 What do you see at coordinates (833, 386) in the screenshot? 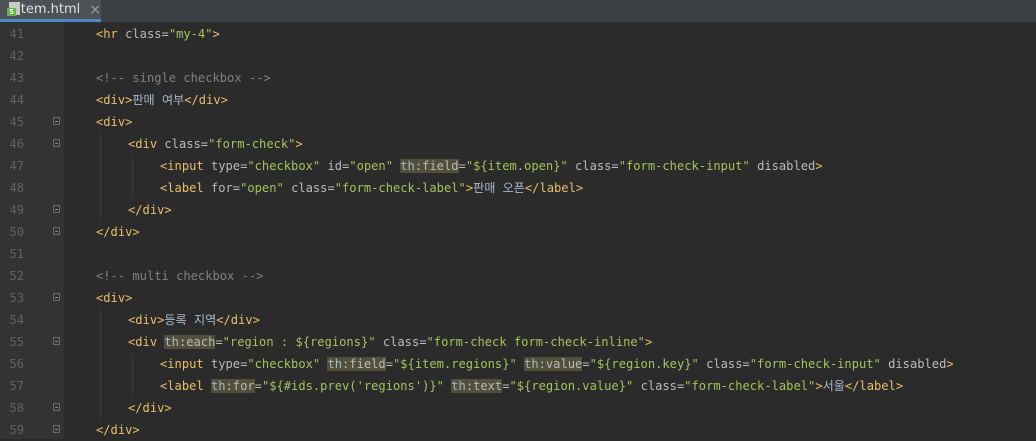
I see `code-token: 서울` at bounding box center [833, 386].